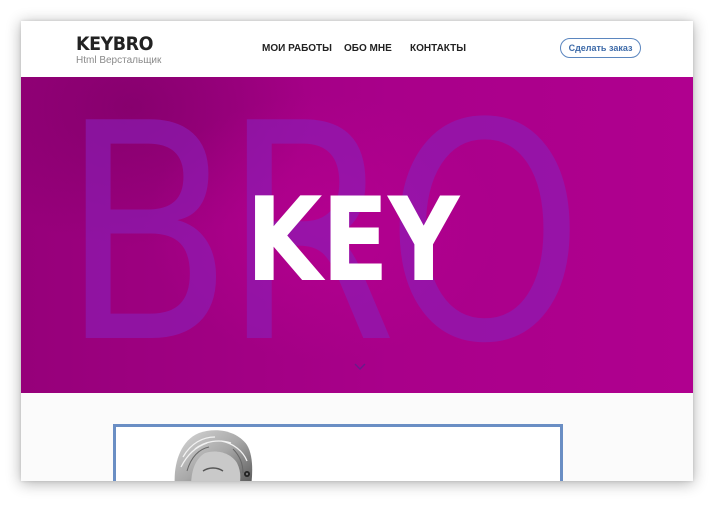 The height and width of the screenshot is (515, 728). What do you see at coordinates (360, 367) in the screenshot?
I see `chevron-down-icon` at bounding box center [360, 367].